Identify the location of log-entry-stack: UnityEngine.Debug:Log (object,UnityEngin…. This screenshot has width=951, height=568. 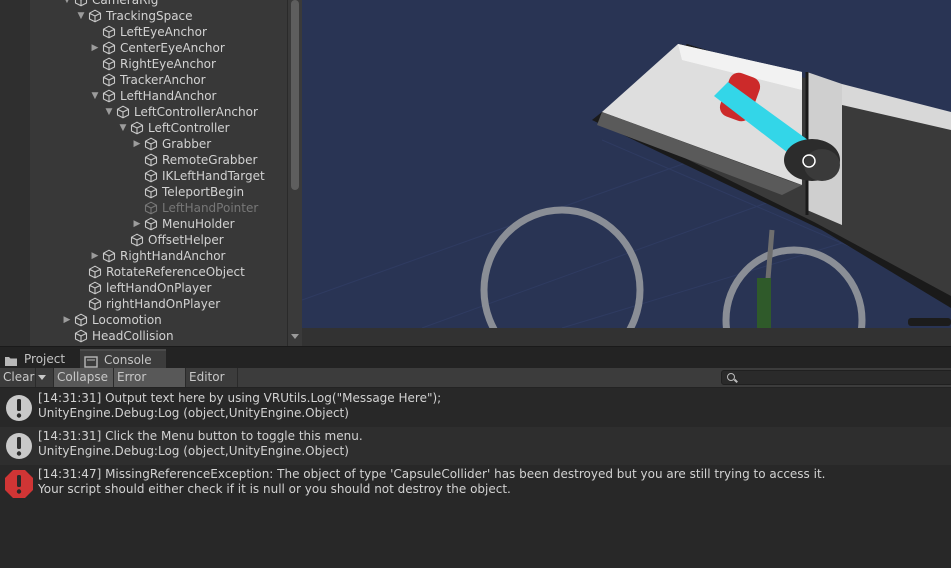
(193, 451).